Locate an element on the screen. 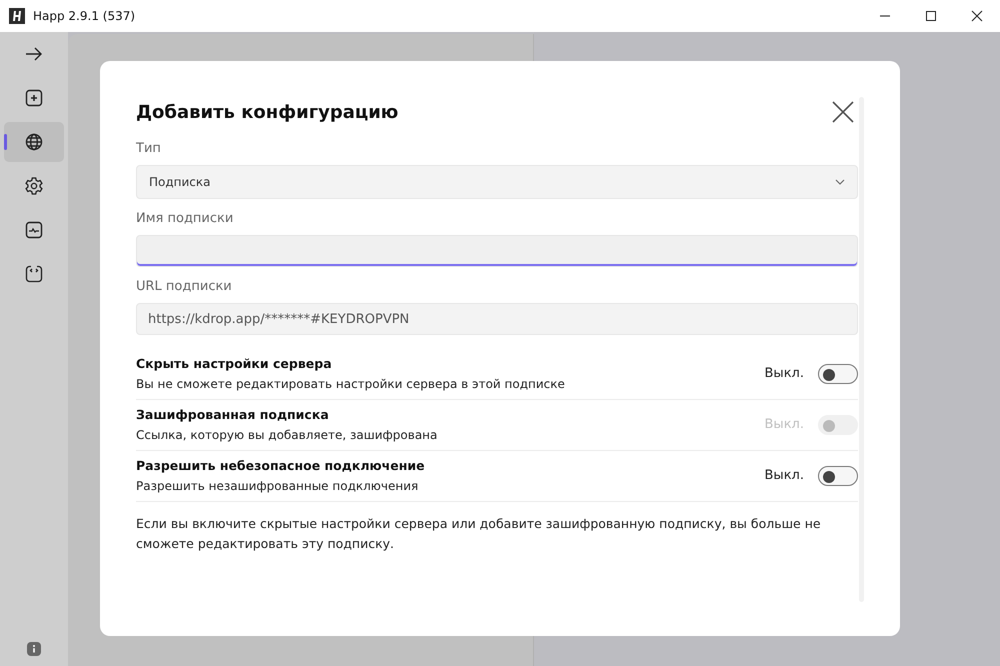  setting-description: Ссылка, которую вы добавляете, зашифрована is located at coordinates (287, 435).